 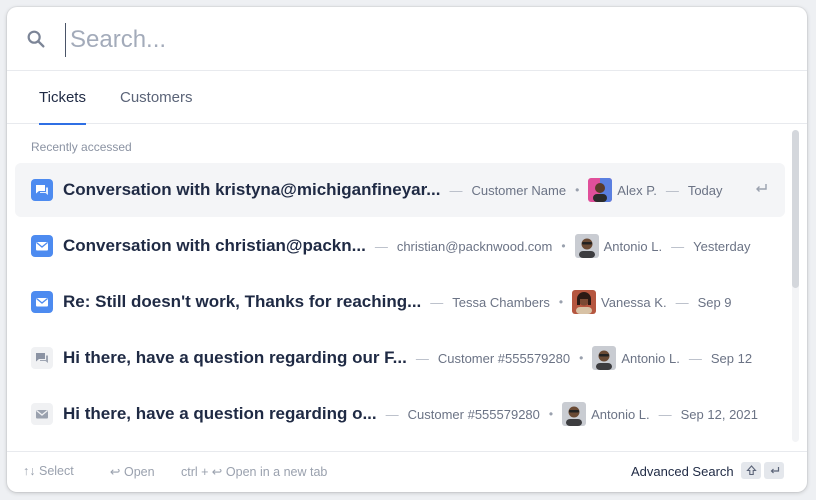 What do you see at coordinates (156, 97) in the screenshot?
I see `tab-customers: Customers` at bounding box center [156, 97].